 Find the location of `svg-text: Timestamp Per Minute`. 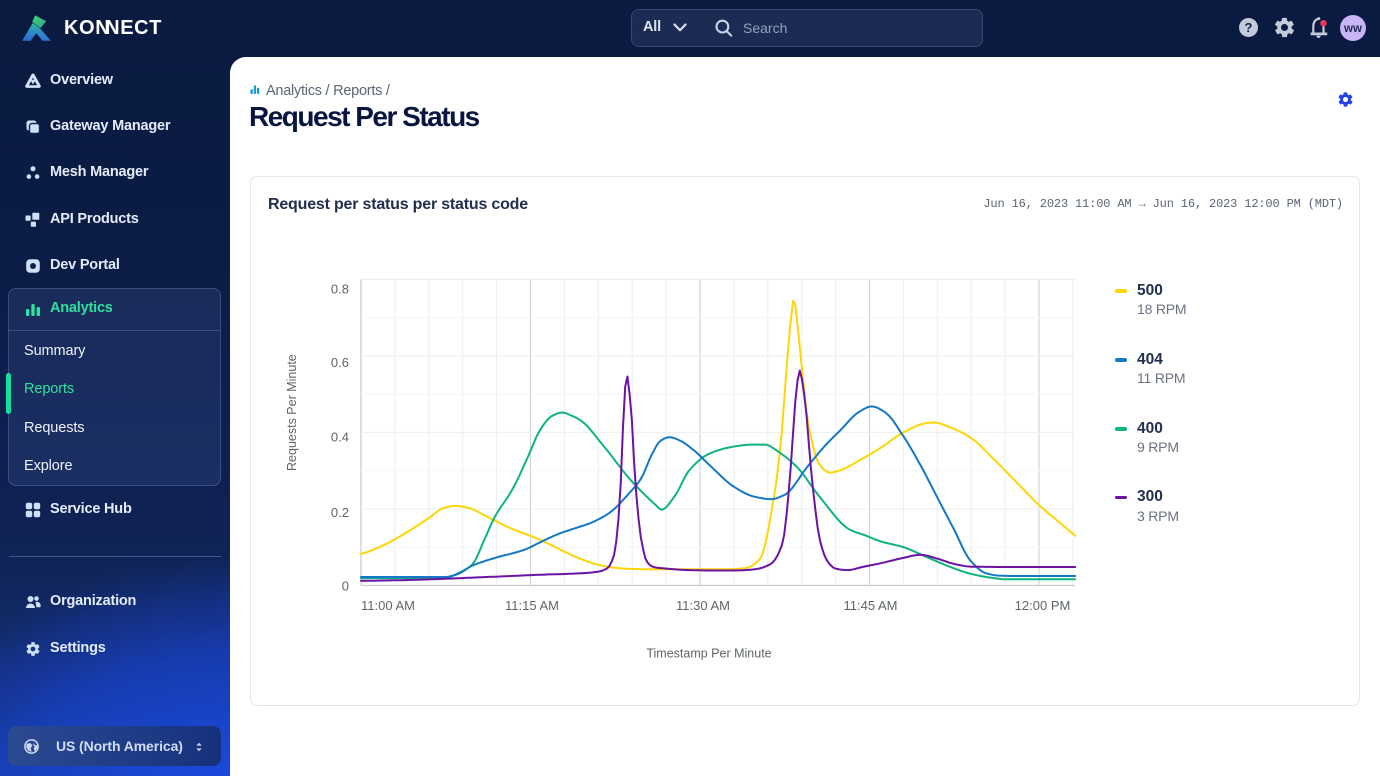

svg-text: Timestamp Per Minute is located at coordinates (708, 653).